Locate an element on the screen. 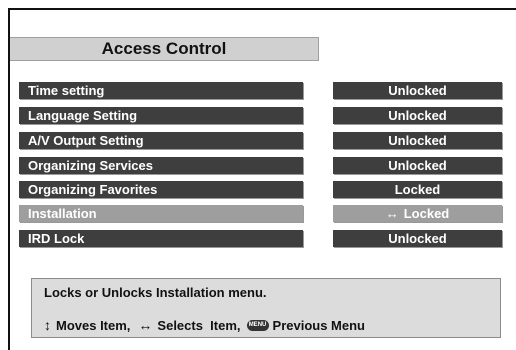  menu-item-time-setting: Time setting is located at coordinates (161, 90).